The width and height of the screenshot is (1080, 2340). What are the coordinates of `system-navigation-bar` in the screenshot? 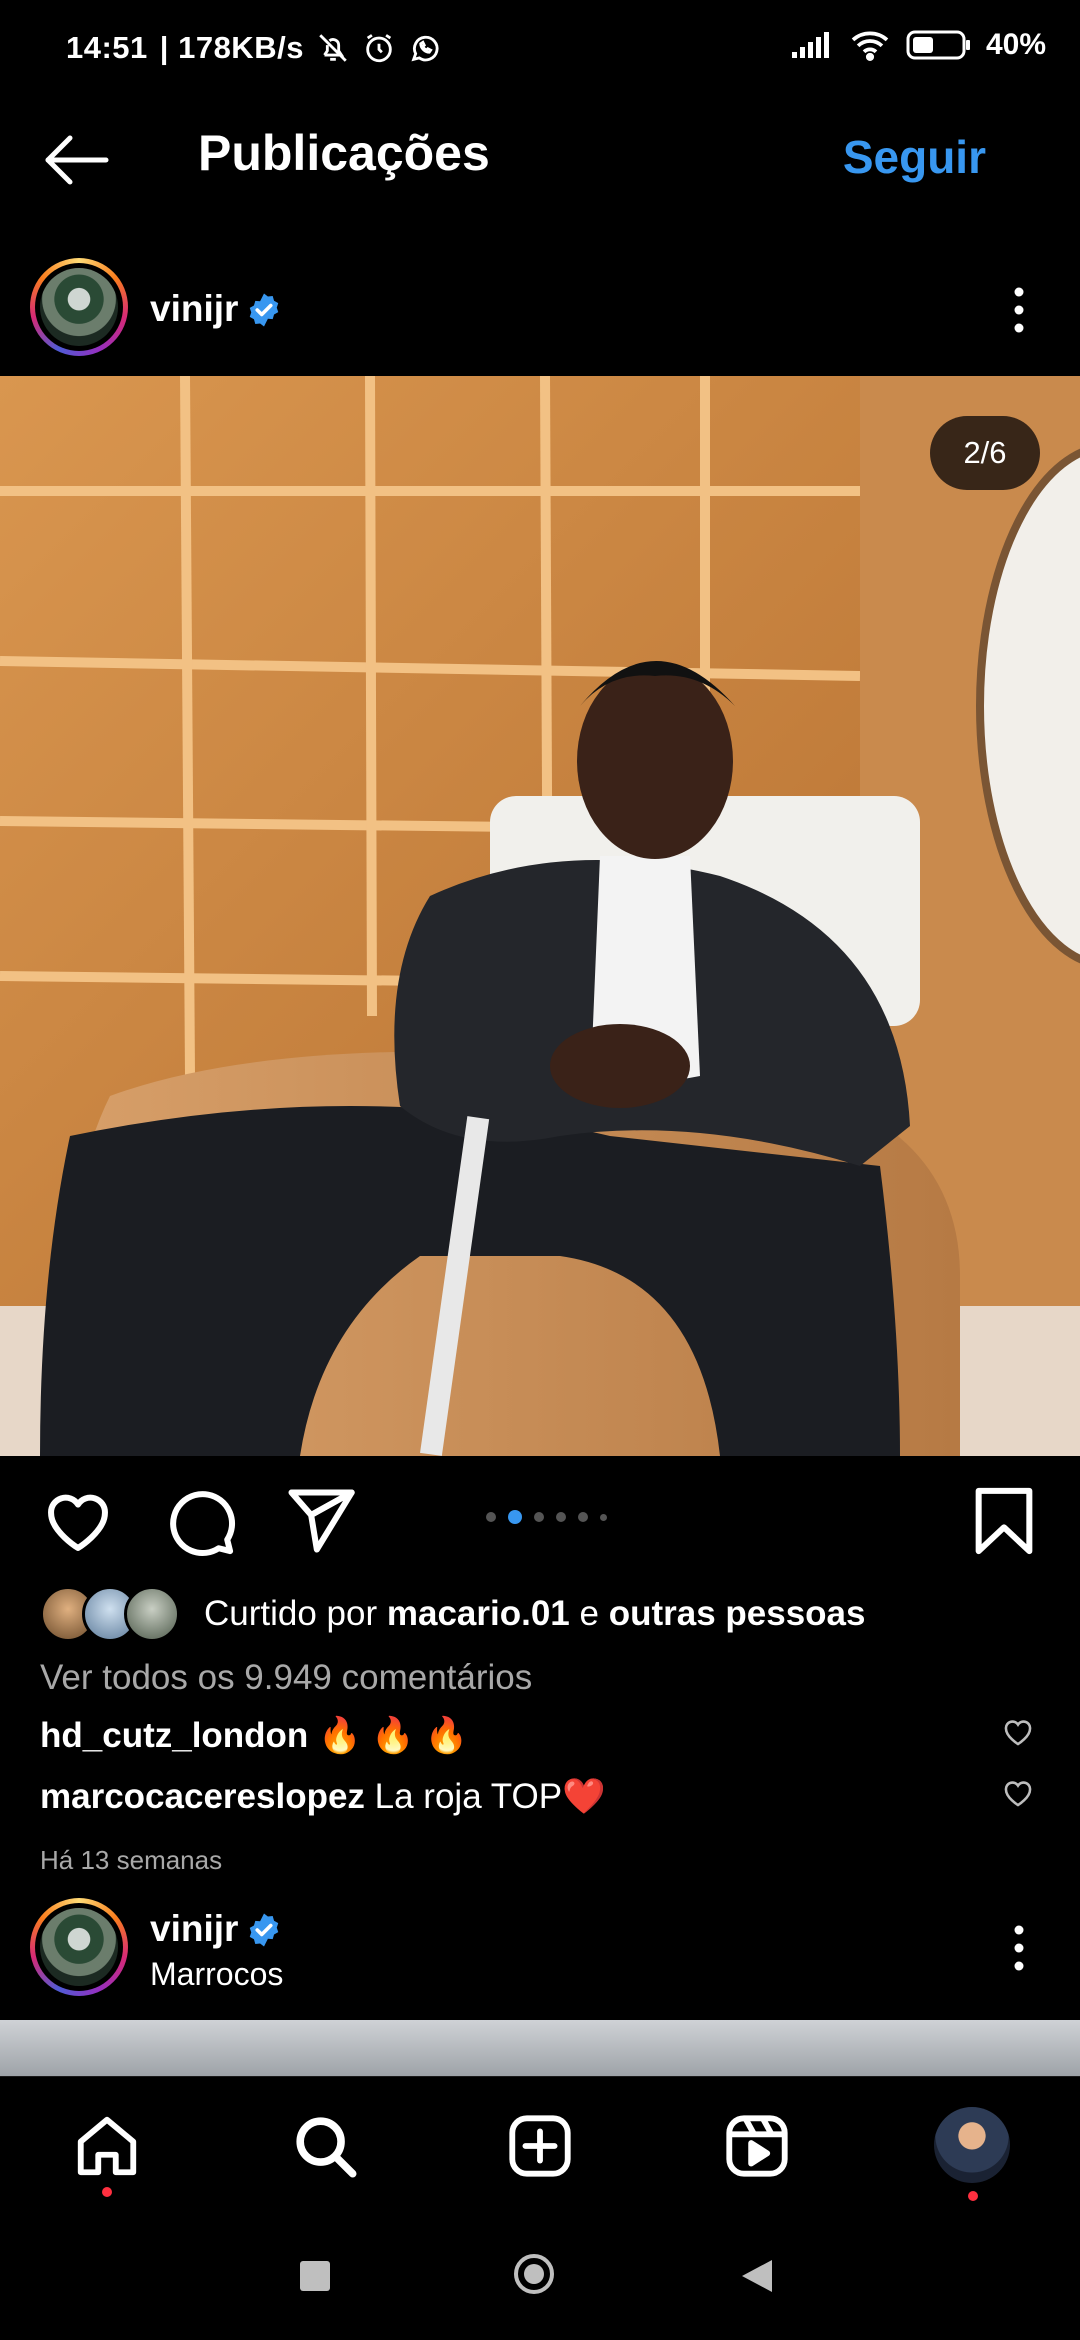 It's located at (540, 2279).